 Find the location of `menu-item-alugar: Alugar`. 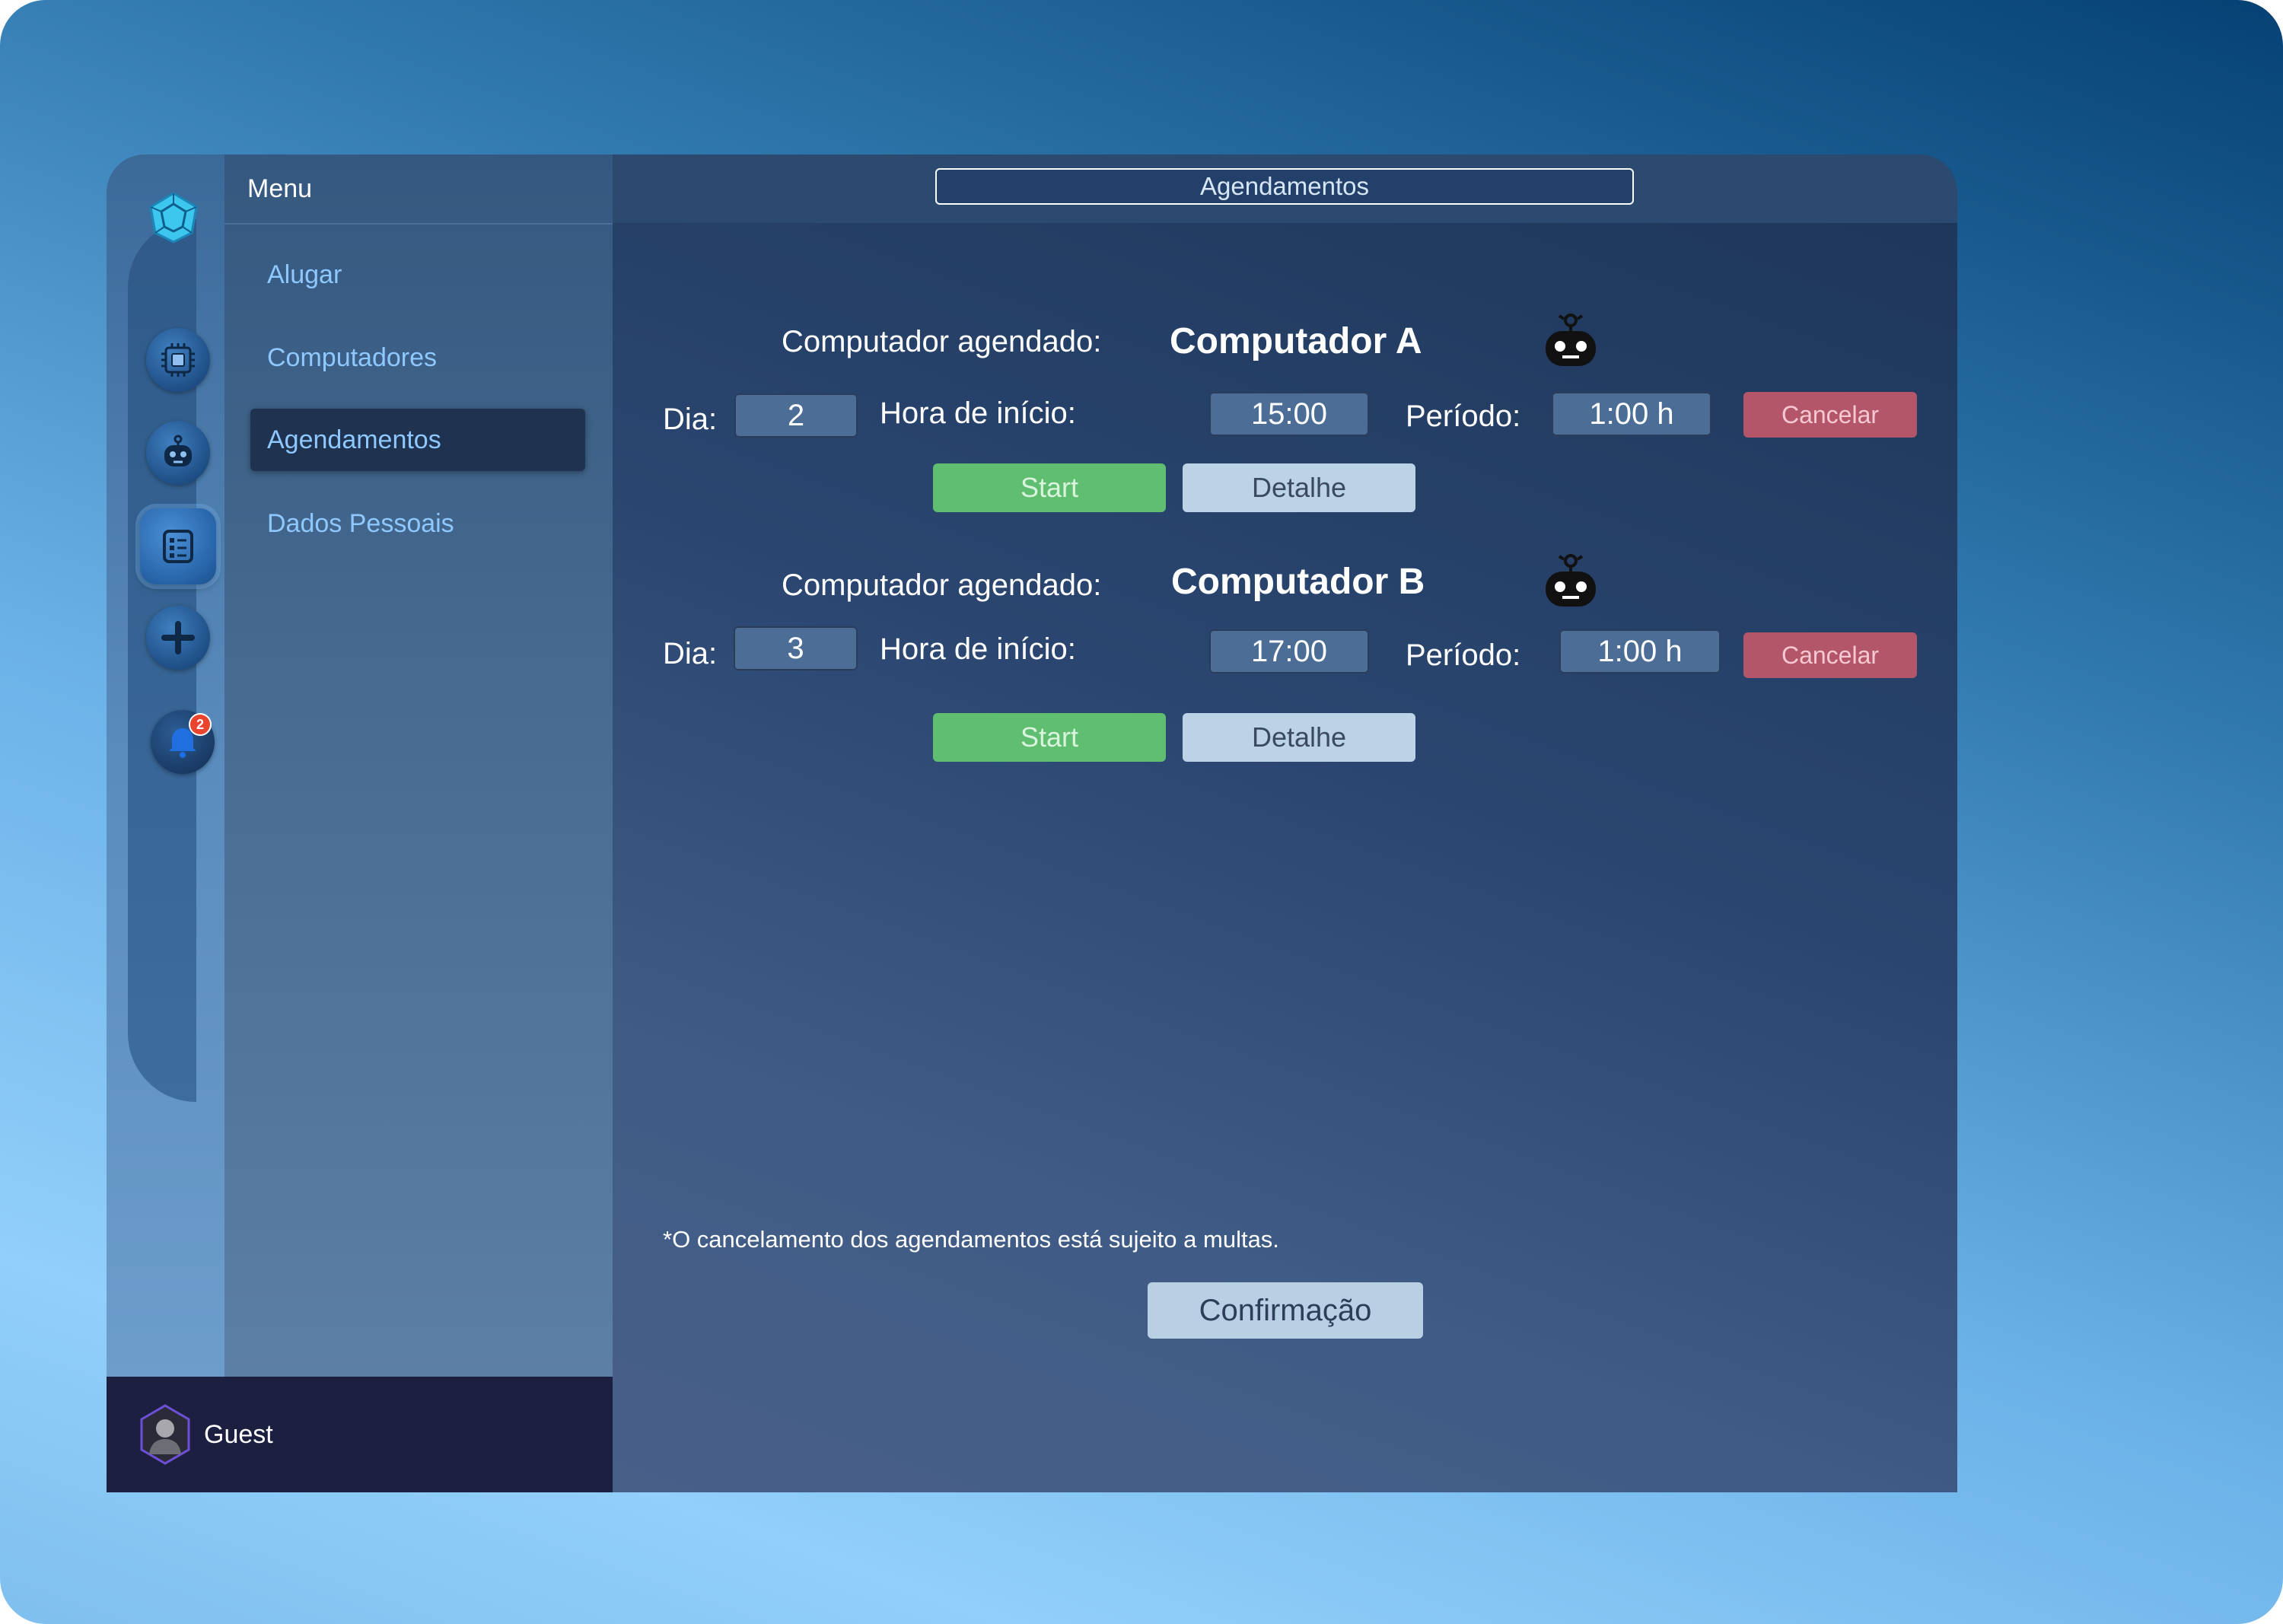

menu-item-alugar: Alugar is located at coordinates (417, 275).